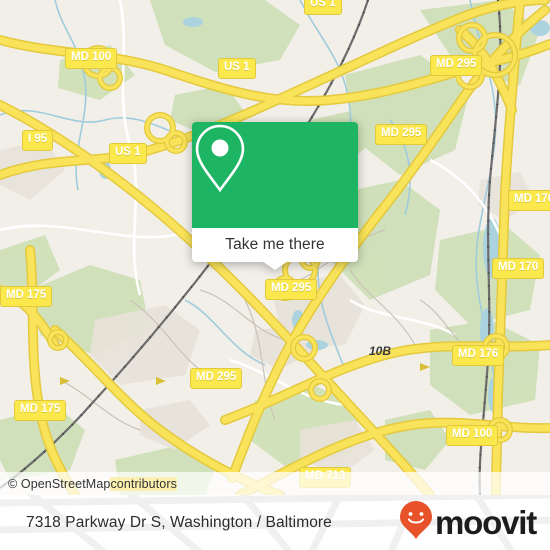 The width and height of the screenshot is (550, 550). I want to click on moovit-wordmark: moovit, so click(486, 522).